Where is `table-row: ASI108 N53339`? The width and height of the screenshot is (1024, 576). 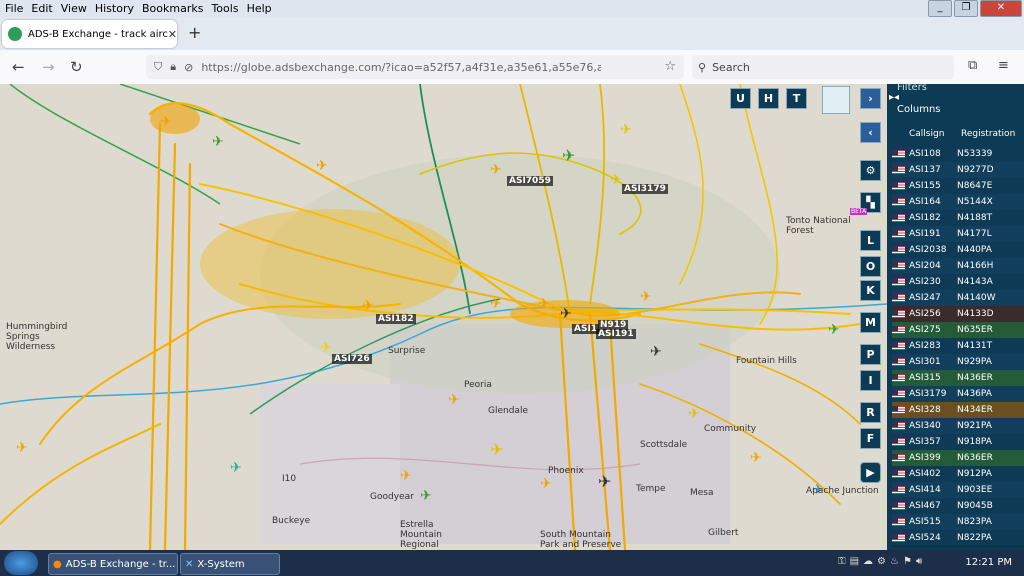
table-row: ASI108 N53339 is located at coordinates (958, 154).